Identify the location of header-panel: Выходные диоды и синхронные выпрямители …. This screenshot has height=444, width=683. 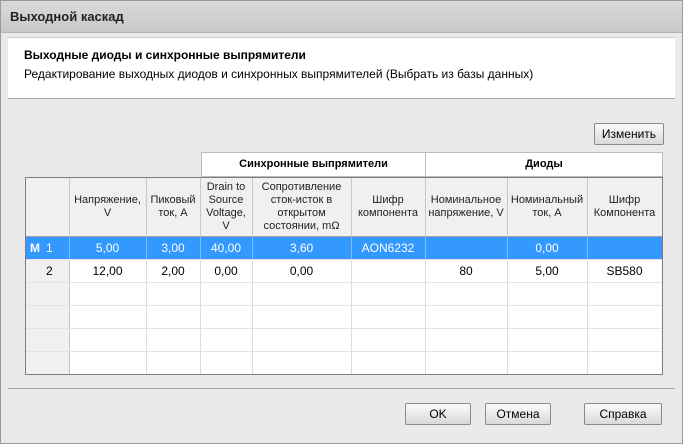
(341, 67).